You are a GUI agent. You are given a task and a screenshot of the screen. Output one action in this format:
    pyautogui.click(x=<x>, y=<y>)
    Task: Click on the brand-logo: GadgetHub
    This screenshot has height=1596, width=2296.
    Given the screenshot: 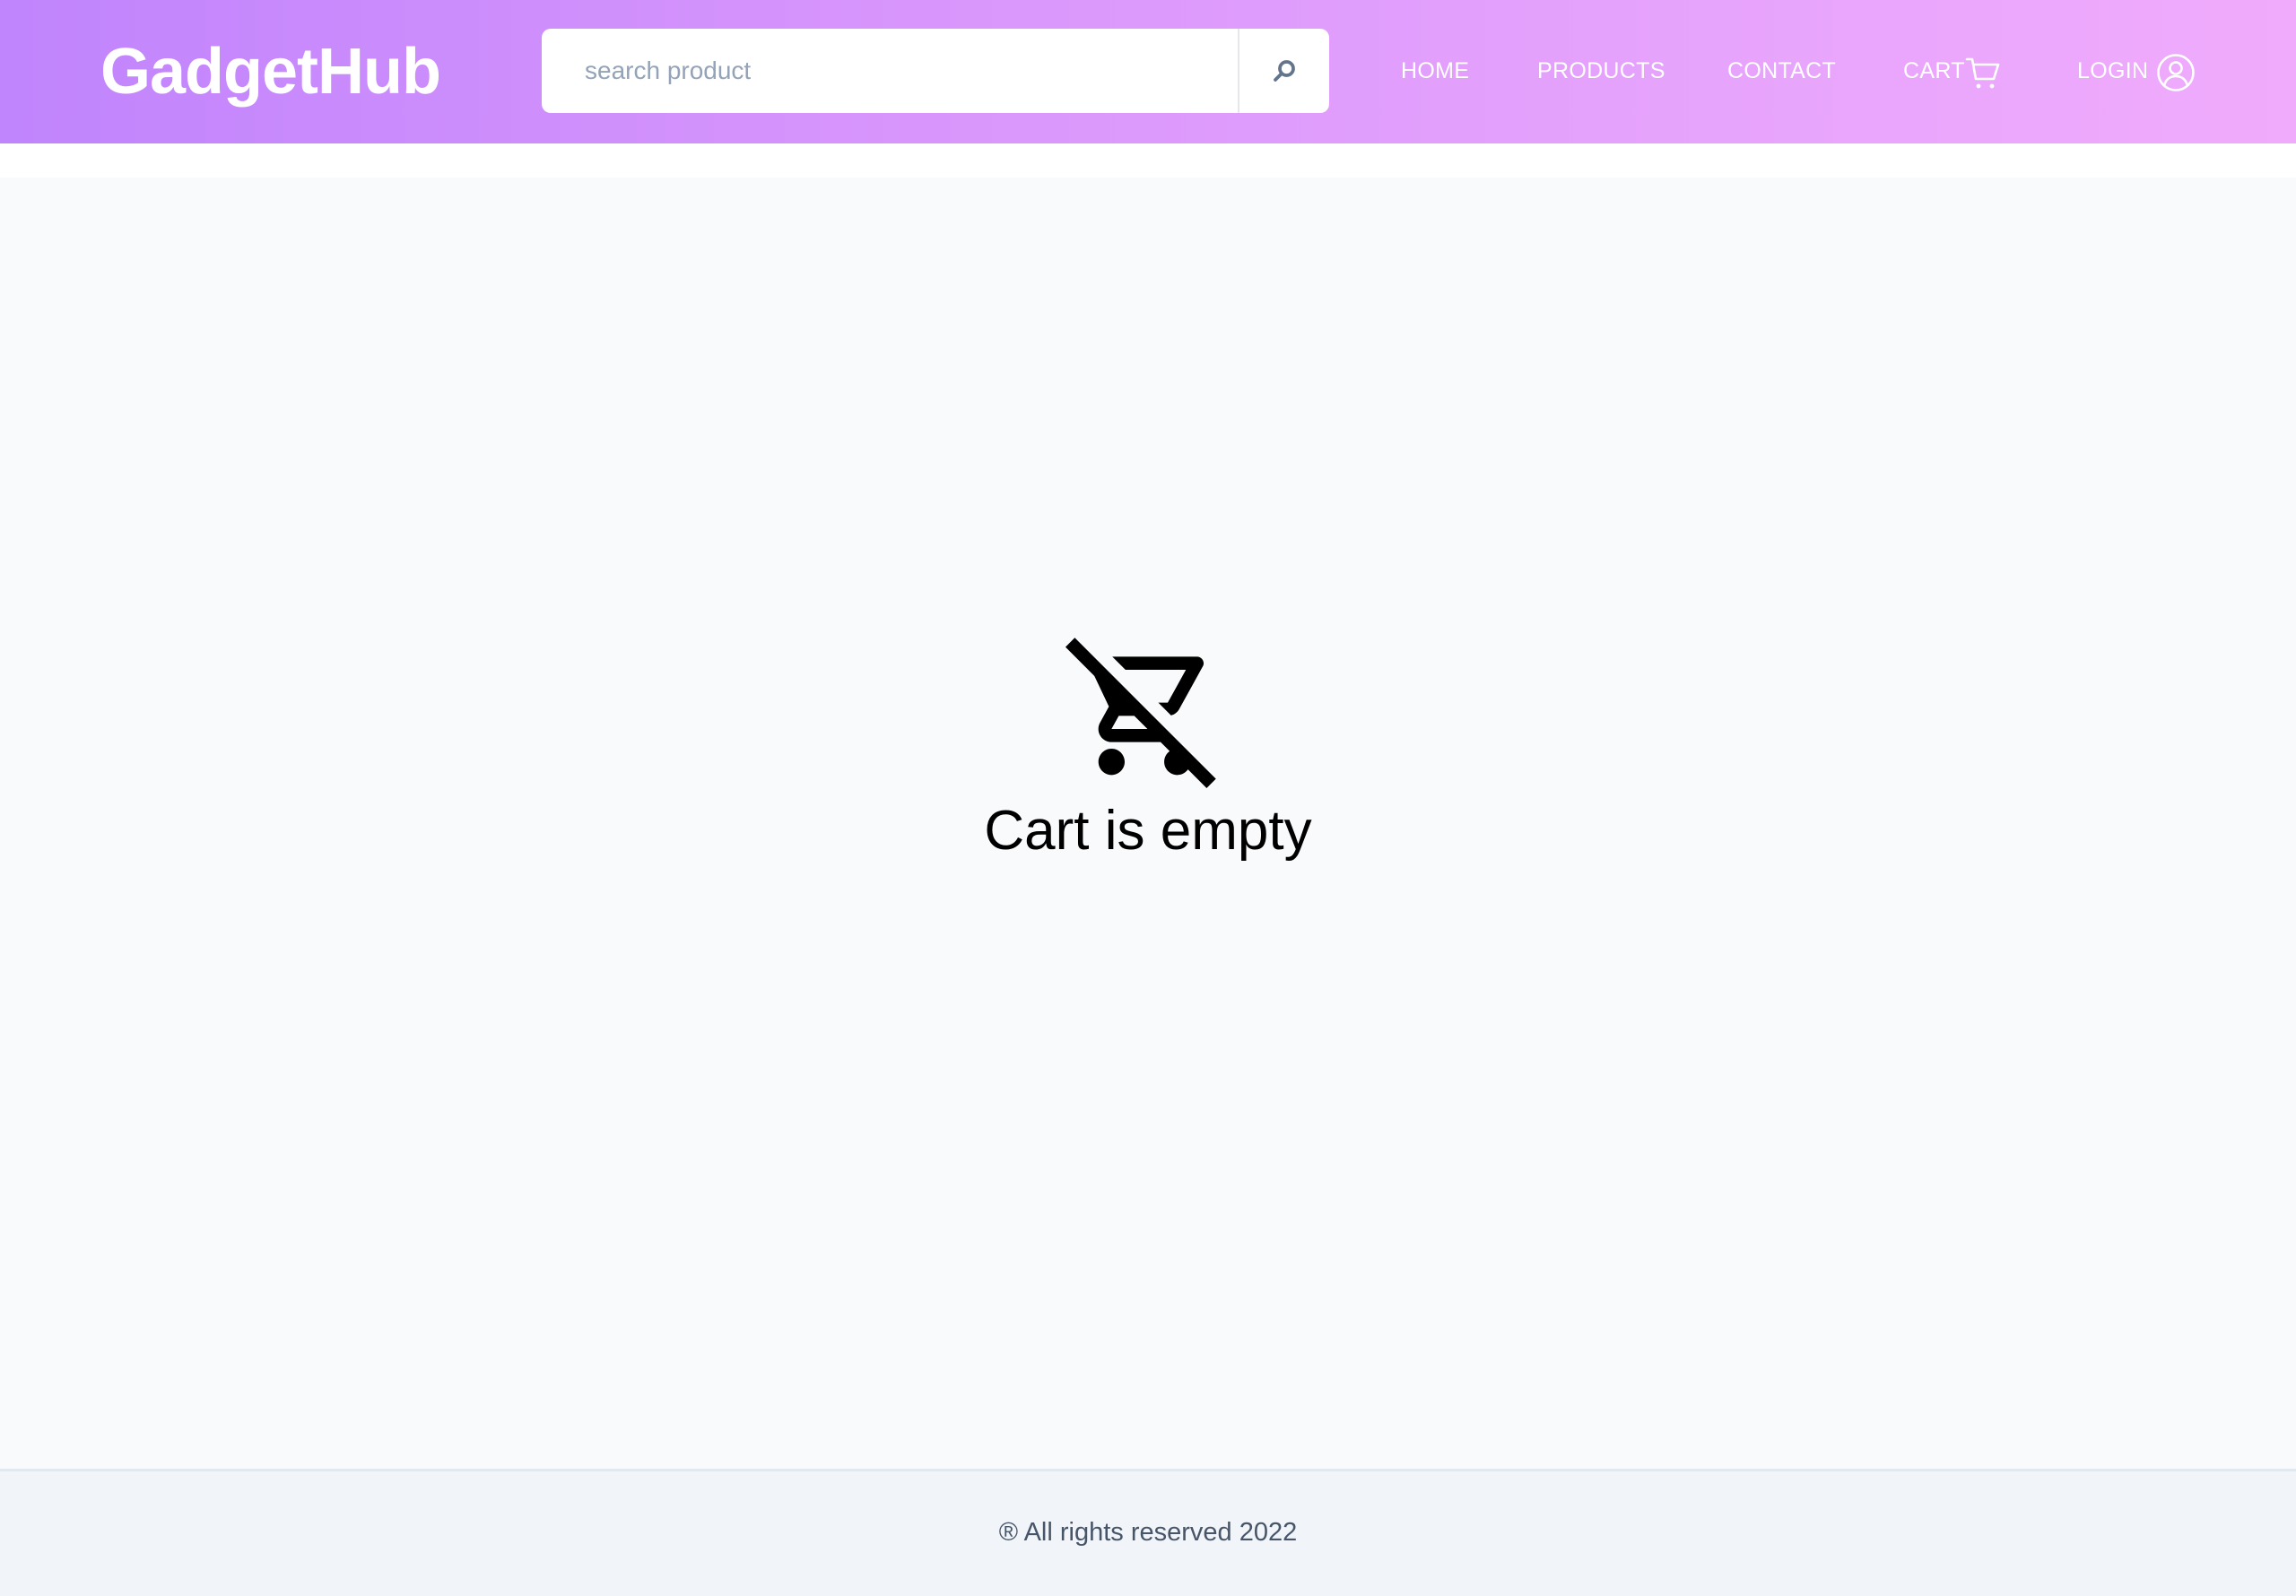 What is the action you would take?
    pyautogui.click(x=270, y=72)
    